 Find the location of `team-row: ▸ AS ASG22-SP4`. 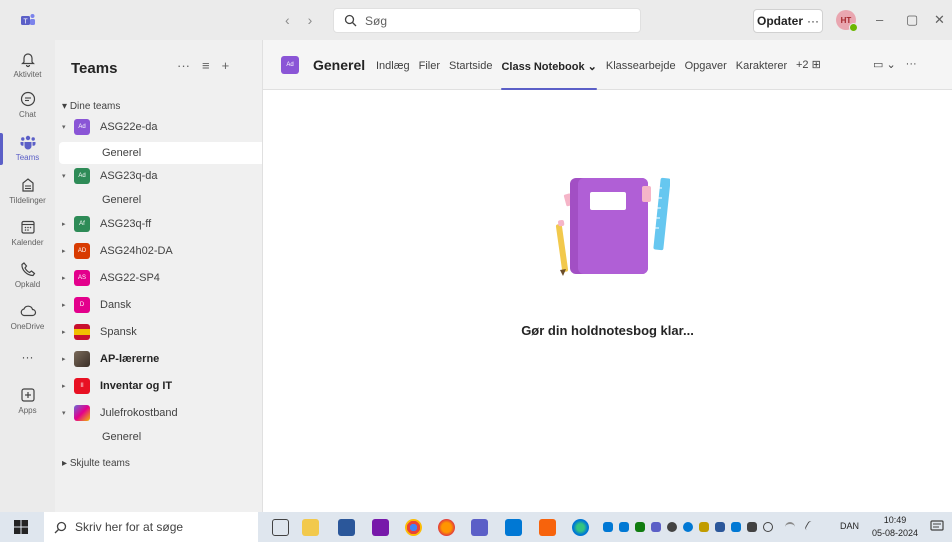

team-row: ▸ AS ASG22-SP4 is located at coordinates (158, 278).